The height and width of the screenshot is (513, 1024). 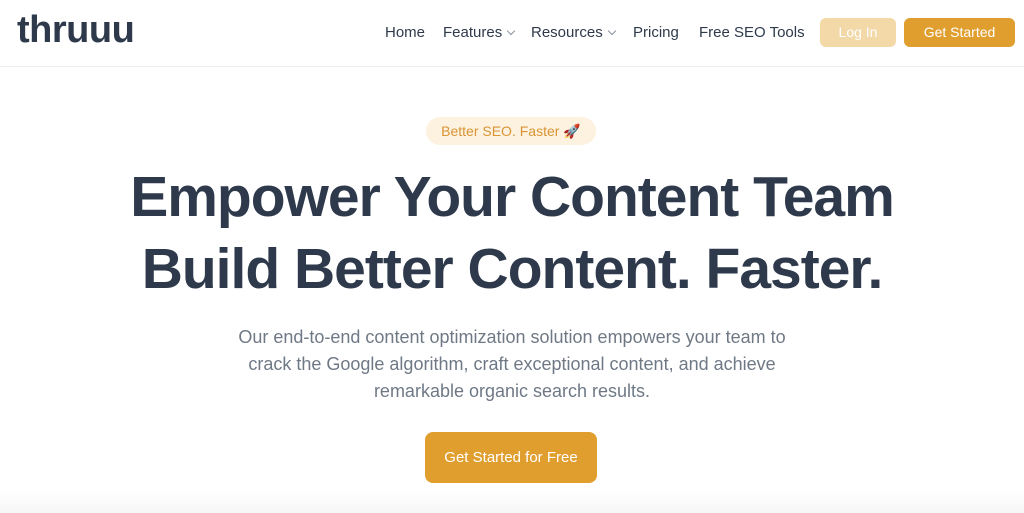 I want to click on logo: thruuu, so click(x=76, y=30).